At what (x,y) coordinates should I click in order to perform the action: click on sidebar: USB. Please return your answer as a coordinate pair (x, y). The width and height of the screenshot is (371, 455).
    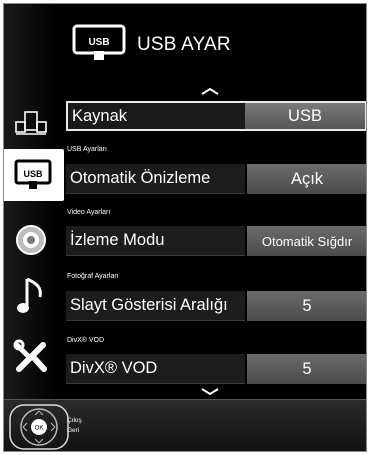
    Looking at the image, I should click on (34, 201).